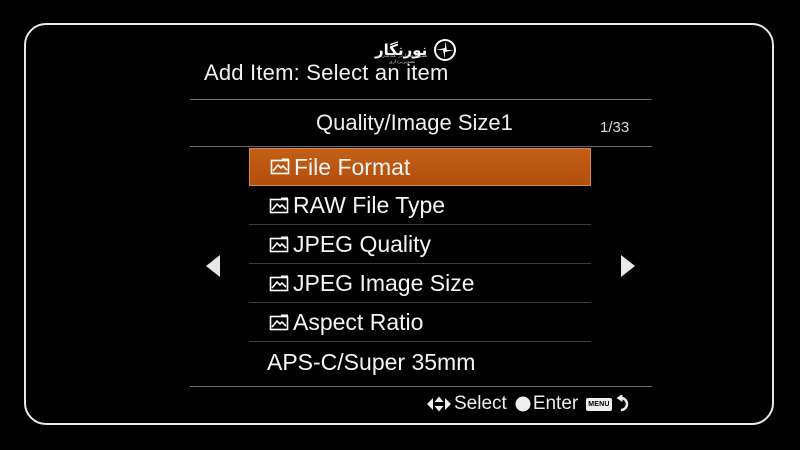 Image resolution: width=800 pixels, height=450 pixels. I want to click on next-page-arrow-icon, so click(628, 266).